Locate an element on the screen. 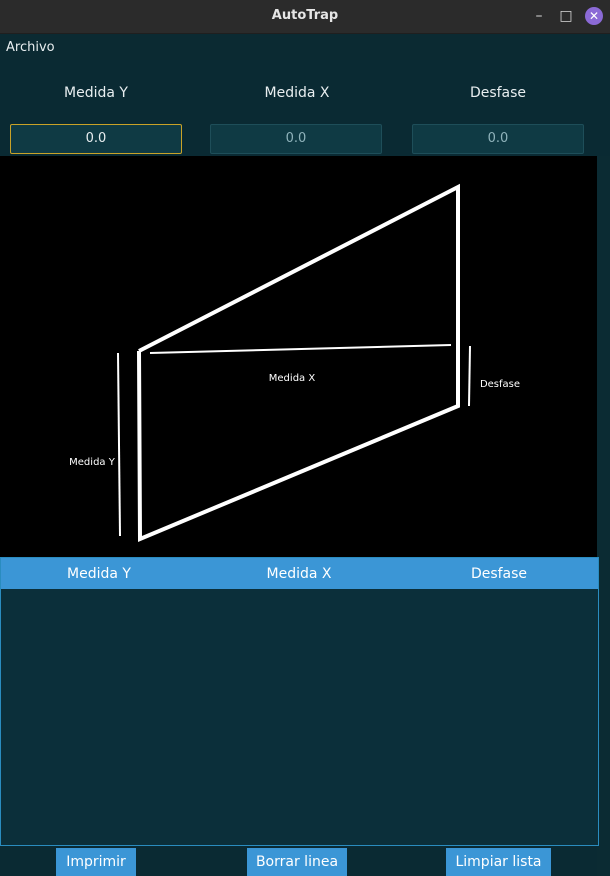 The image size is (610, 876). column-medida-x: Medida X is located at coordinates (299, 574).